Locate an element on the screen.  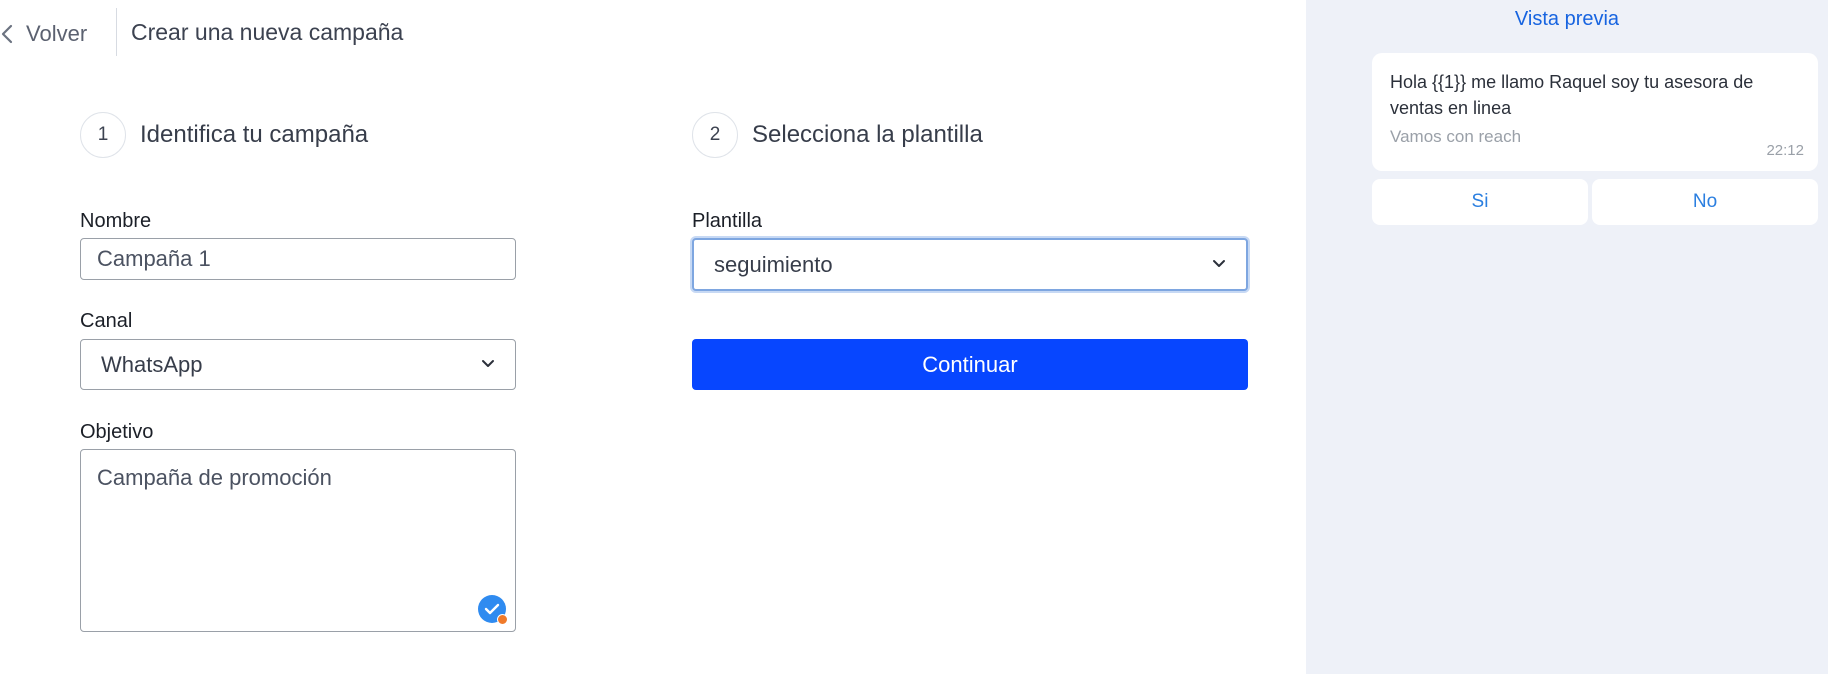
step-2-header: 2 Selecciona la plantilla is located at coordinates (837, 135).